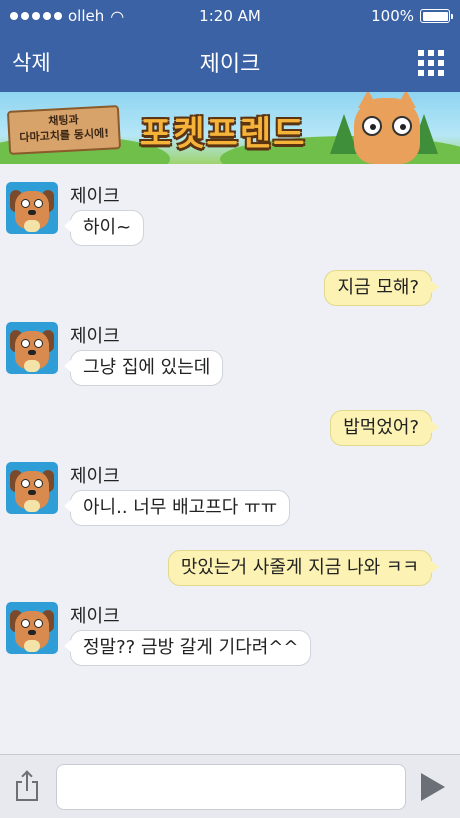  What do you see at coordinates (187, 648) in the screenshot?
I see `message-bubble: 정말?? 금방 갈게 기다려^^` at bounding box center [187, 648].